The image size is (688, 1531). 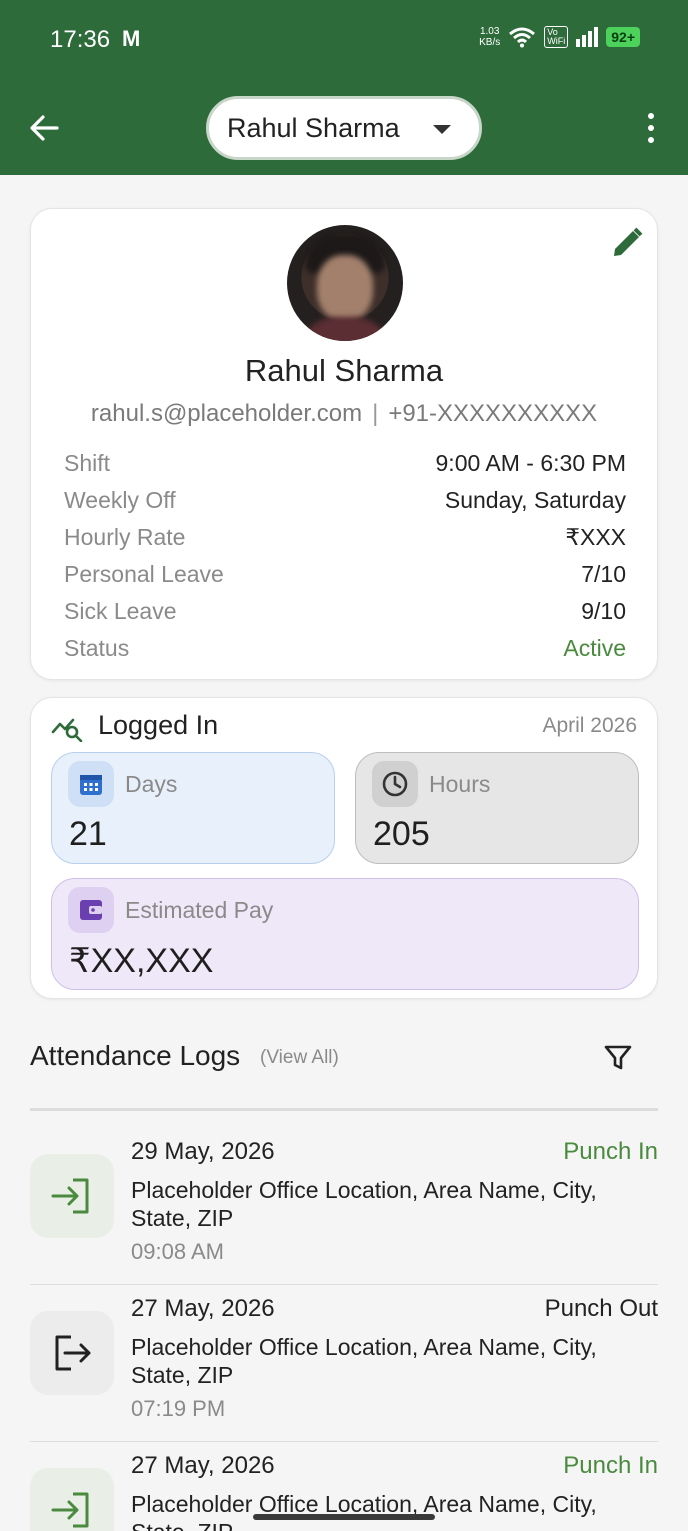 I want to click on log-type: Punch Out, so click(x=601, y=1308).